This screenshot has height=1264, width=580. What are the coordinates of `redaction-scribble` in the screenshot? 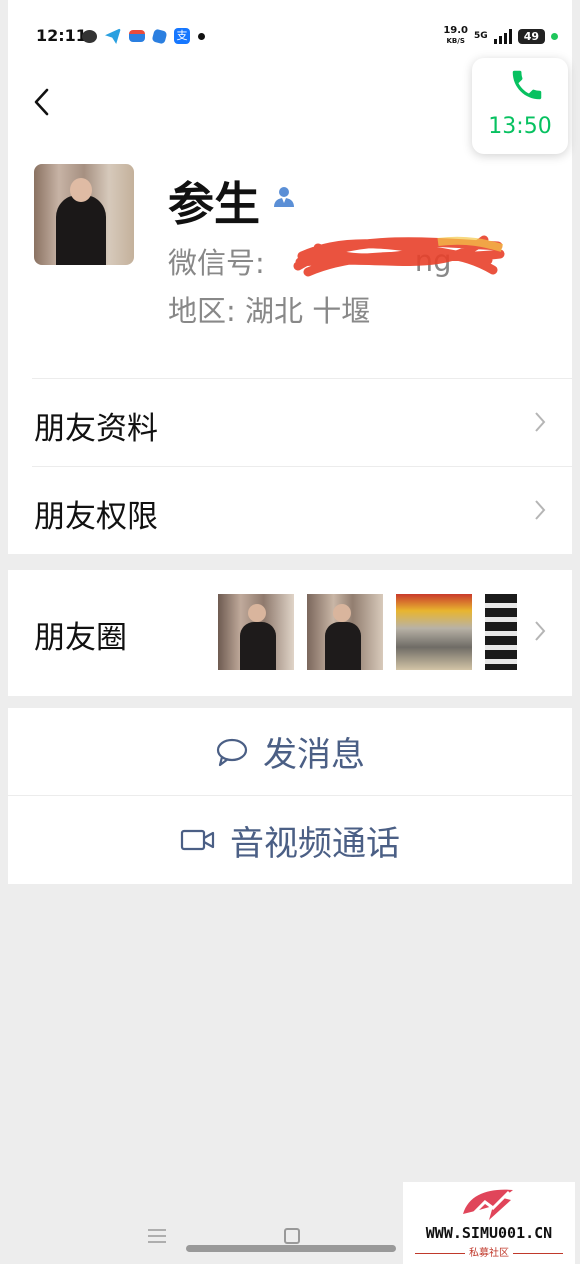 It's located at (399, 256).